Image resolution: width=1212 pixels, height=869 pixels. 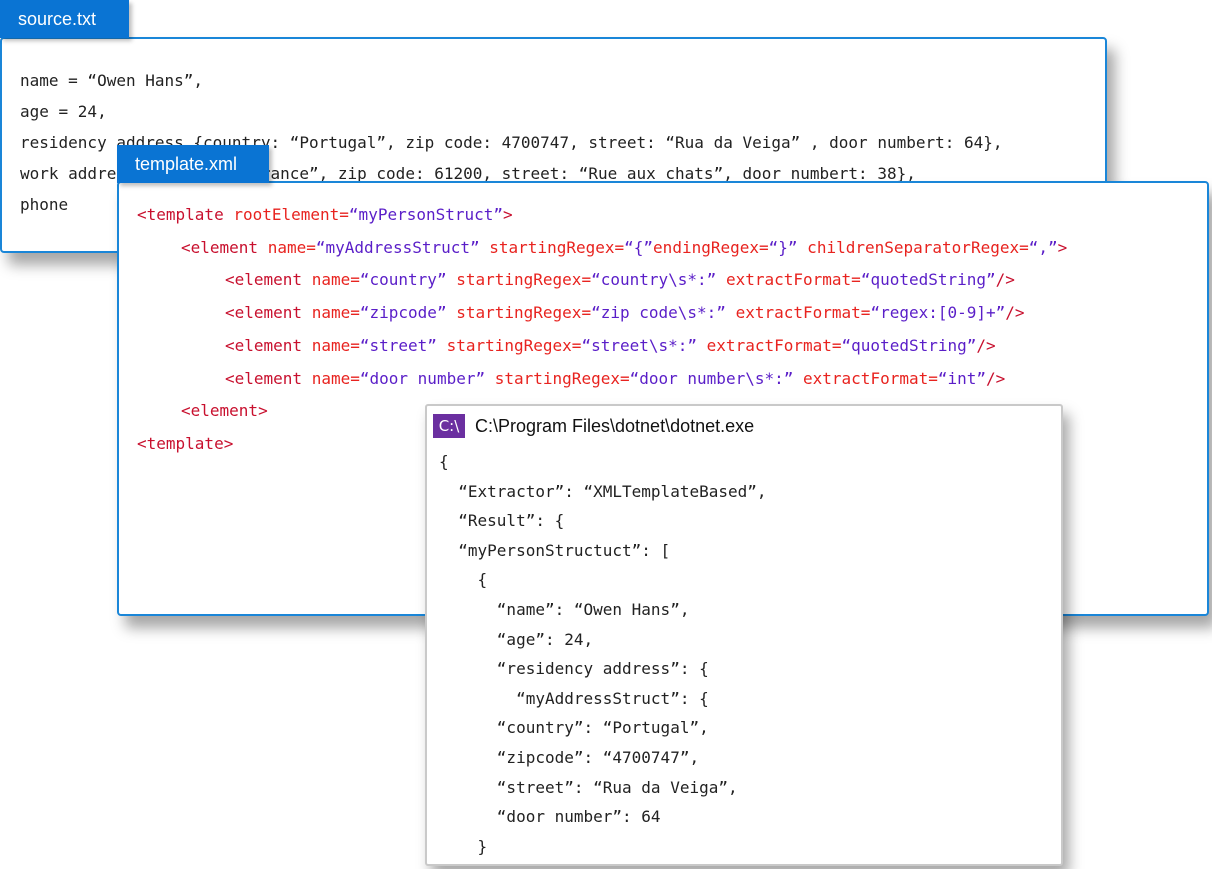 What do you see at coordinates (711, 247) in the screenshot?
I see `template-token: endingRegex=` at bounding box center [711, 247].